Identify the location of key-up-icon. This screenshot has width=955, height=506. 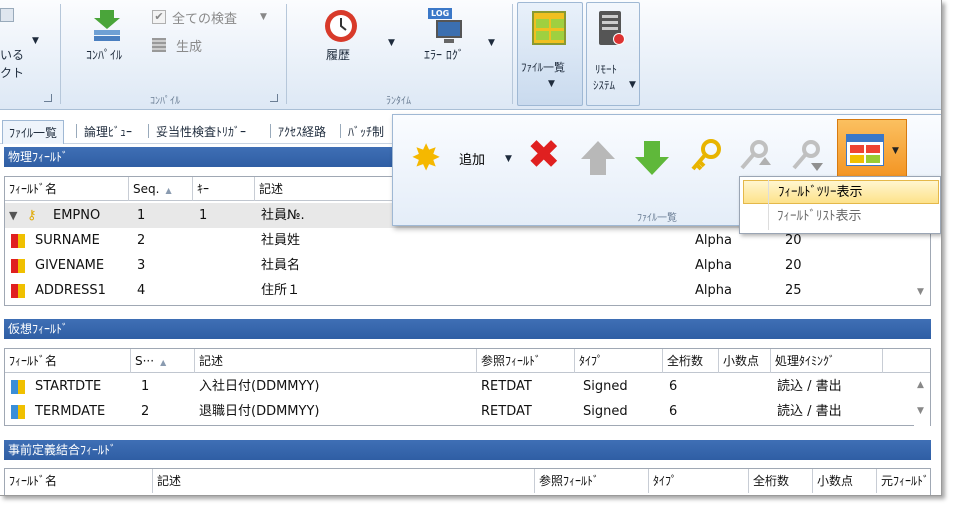
(755, 158).